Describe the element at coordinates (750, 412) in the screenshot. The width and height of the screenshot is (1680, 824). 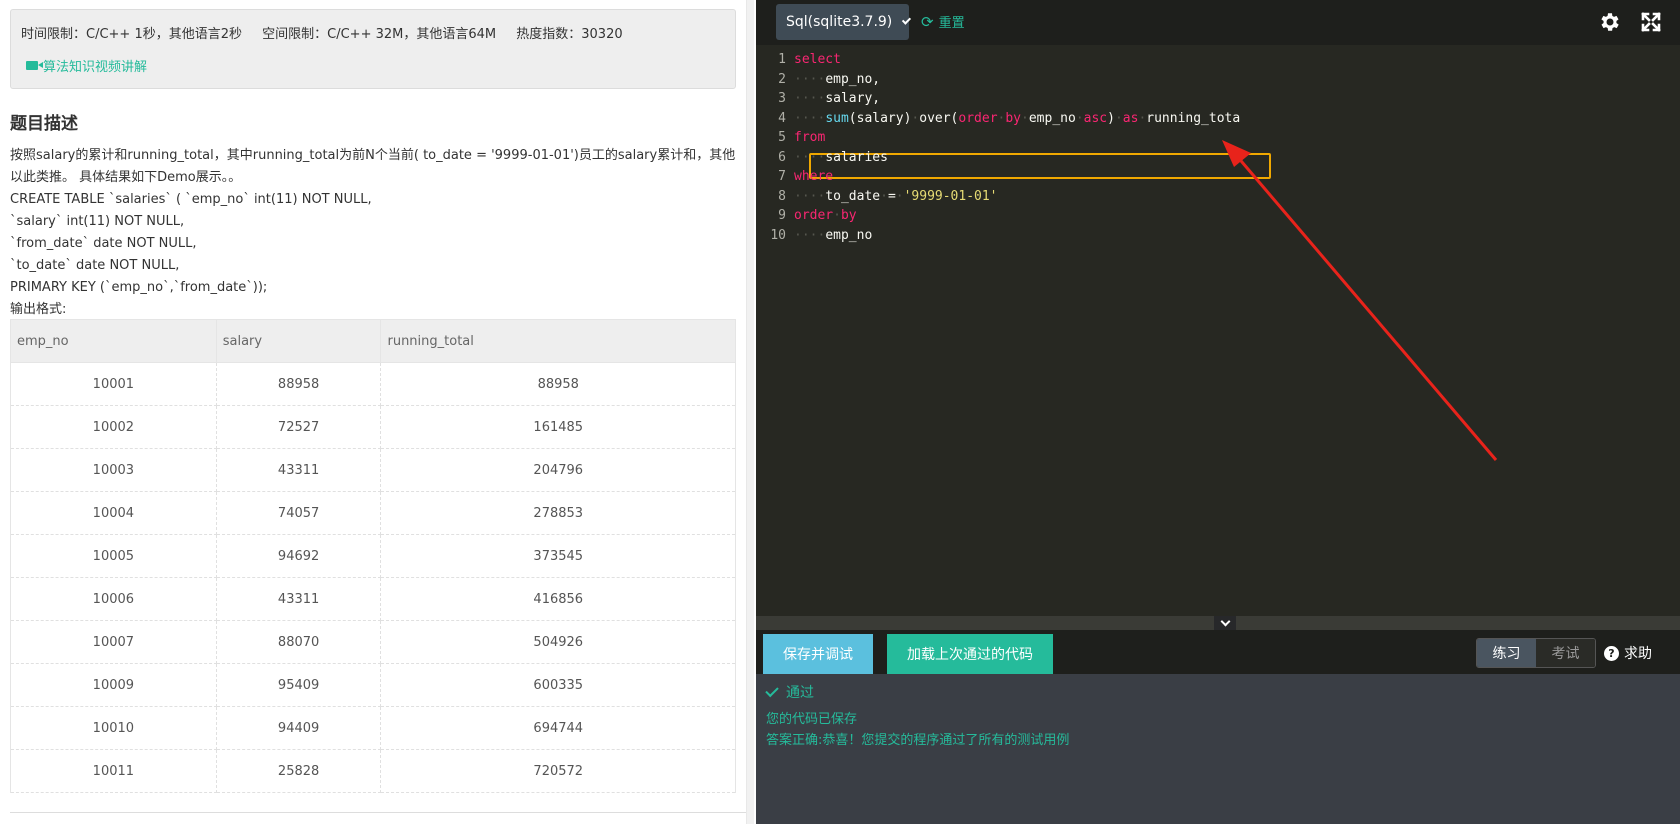
I see `left-scrollbar` at that location.